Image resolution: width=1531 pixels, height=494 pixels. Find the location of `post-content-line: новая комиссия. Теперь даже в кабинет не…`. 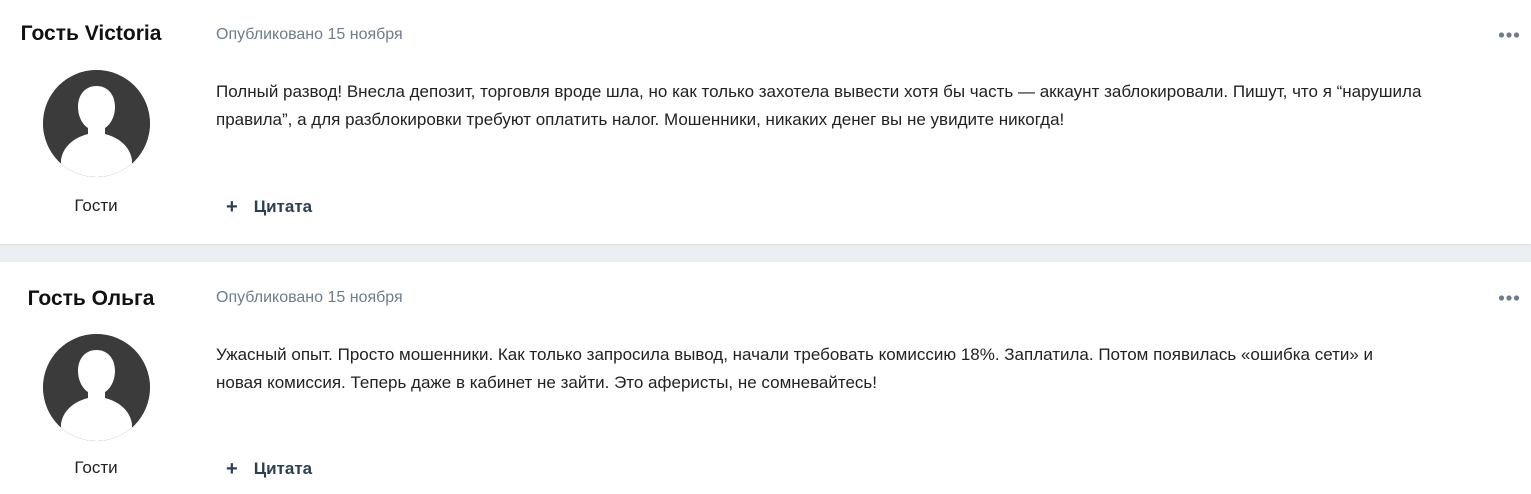

post-content-line: новая комиссия. Теперь даже в кабинет не… is located at coordinates (547, 382).